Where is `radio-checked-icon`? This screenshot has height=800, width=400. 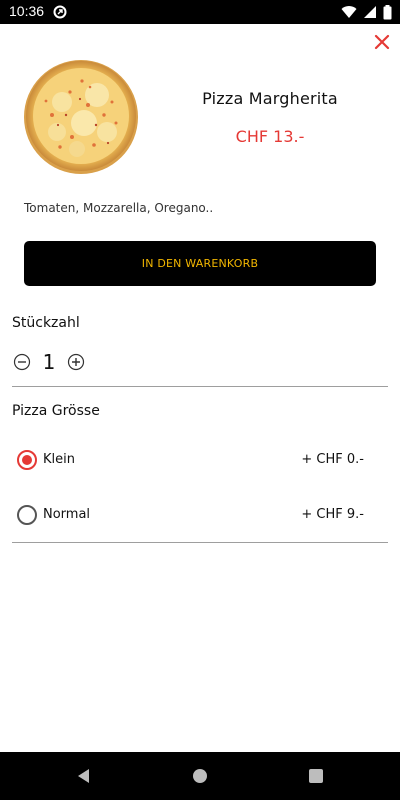
radio-checked-icon is located at coordinates (27, 460).